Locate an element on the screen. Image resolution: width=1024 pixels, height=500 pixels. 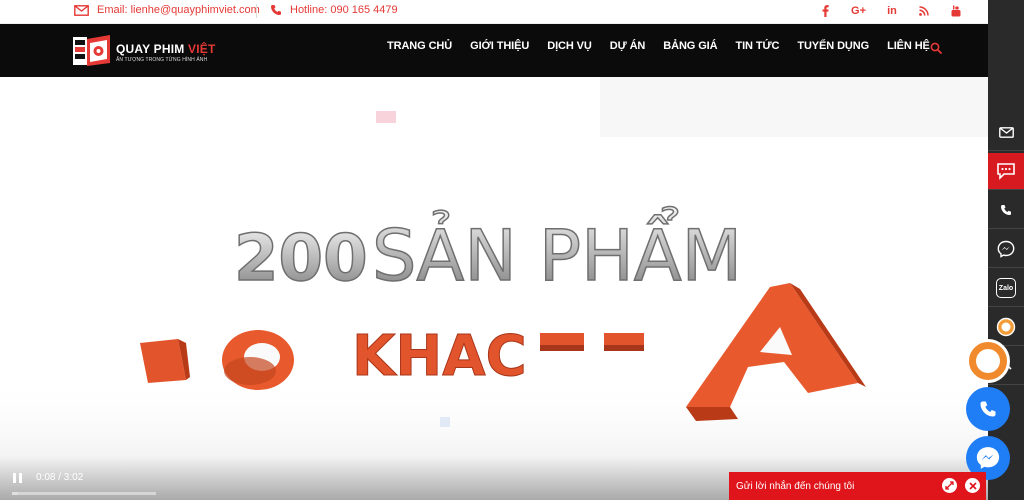
google-plus-icon: G+ is located at coordinates (858, 11).